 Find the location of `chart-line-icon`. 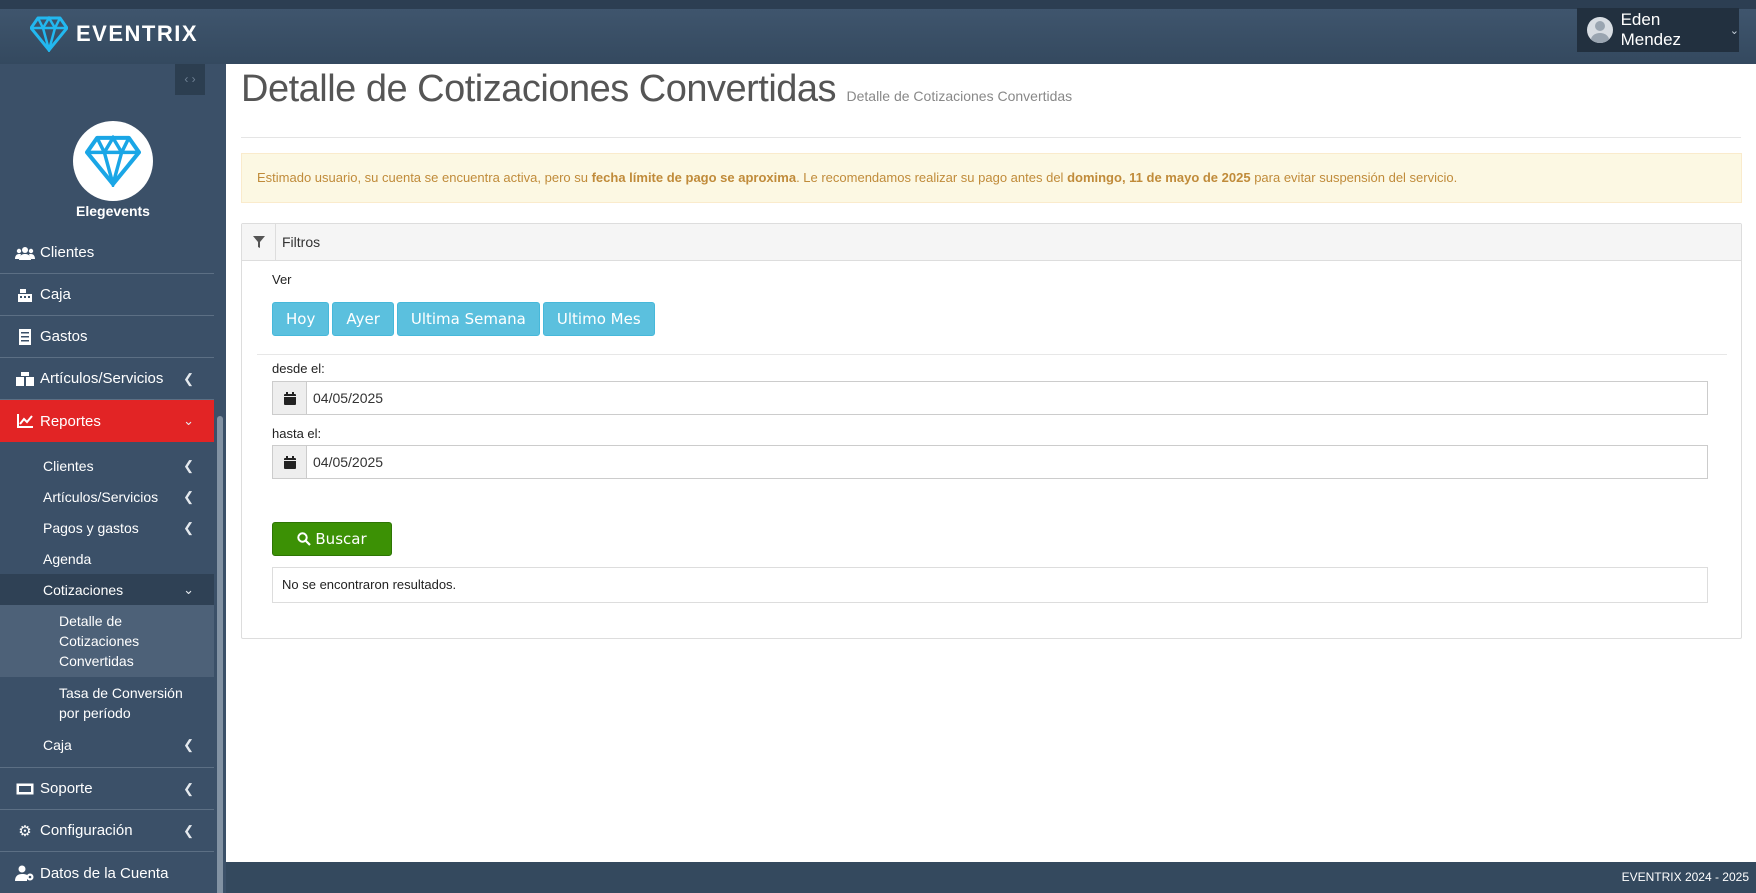

chart-line-icon is located at coordinates (25, 421).